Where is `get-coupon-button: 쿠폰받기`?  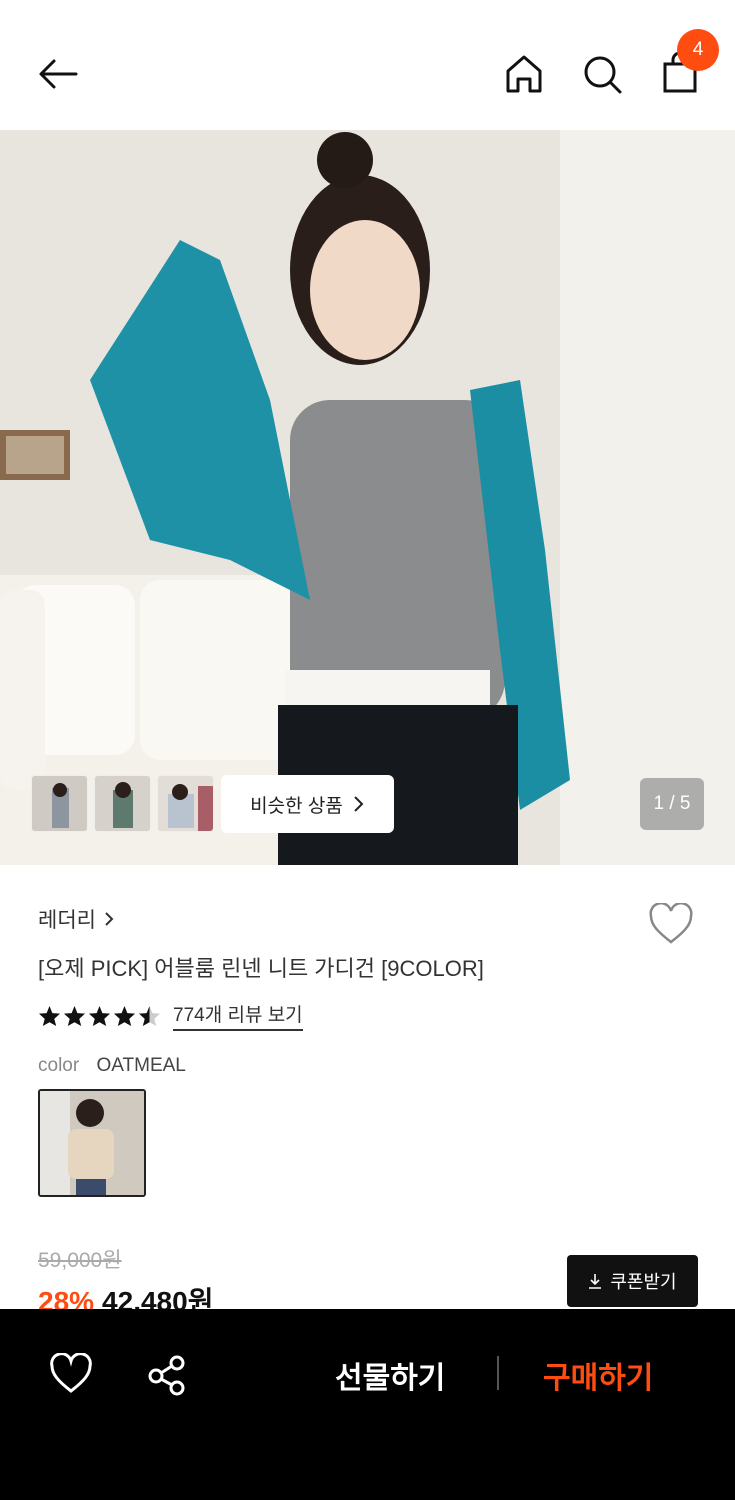
get-coupon-button: 쿠폰받기 is located at coordinates (632, 1281).